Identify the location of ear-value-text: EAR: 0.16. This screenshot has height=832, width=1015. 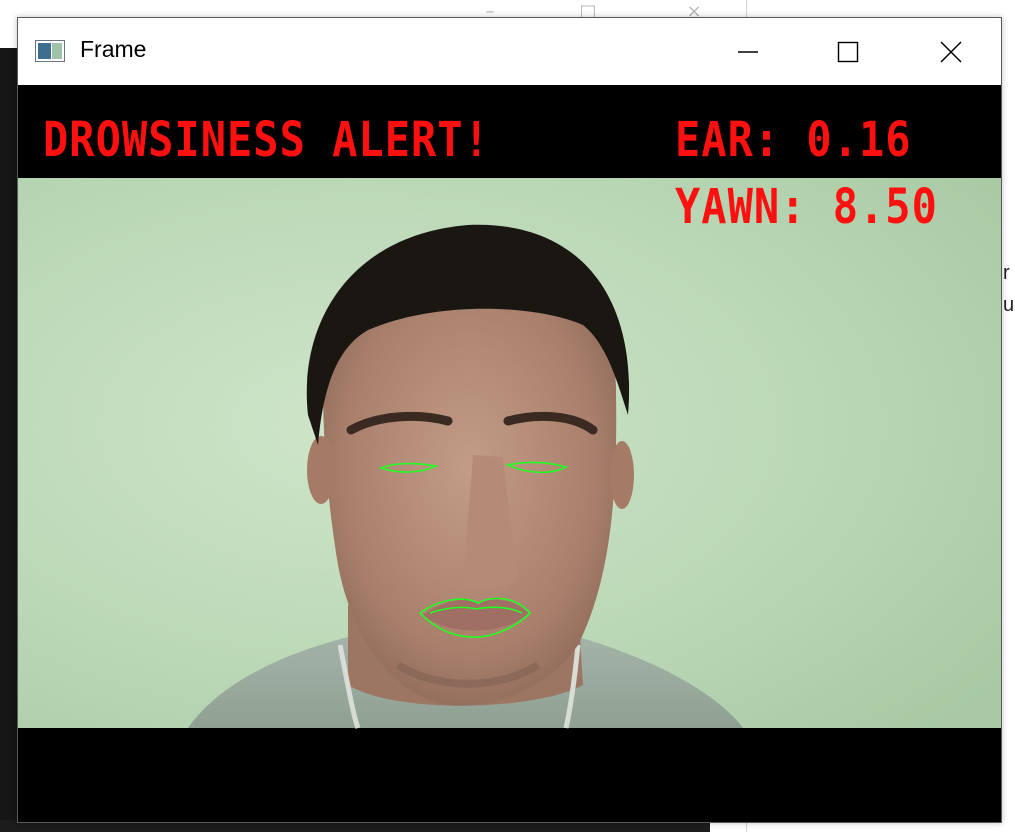
(793, 139).